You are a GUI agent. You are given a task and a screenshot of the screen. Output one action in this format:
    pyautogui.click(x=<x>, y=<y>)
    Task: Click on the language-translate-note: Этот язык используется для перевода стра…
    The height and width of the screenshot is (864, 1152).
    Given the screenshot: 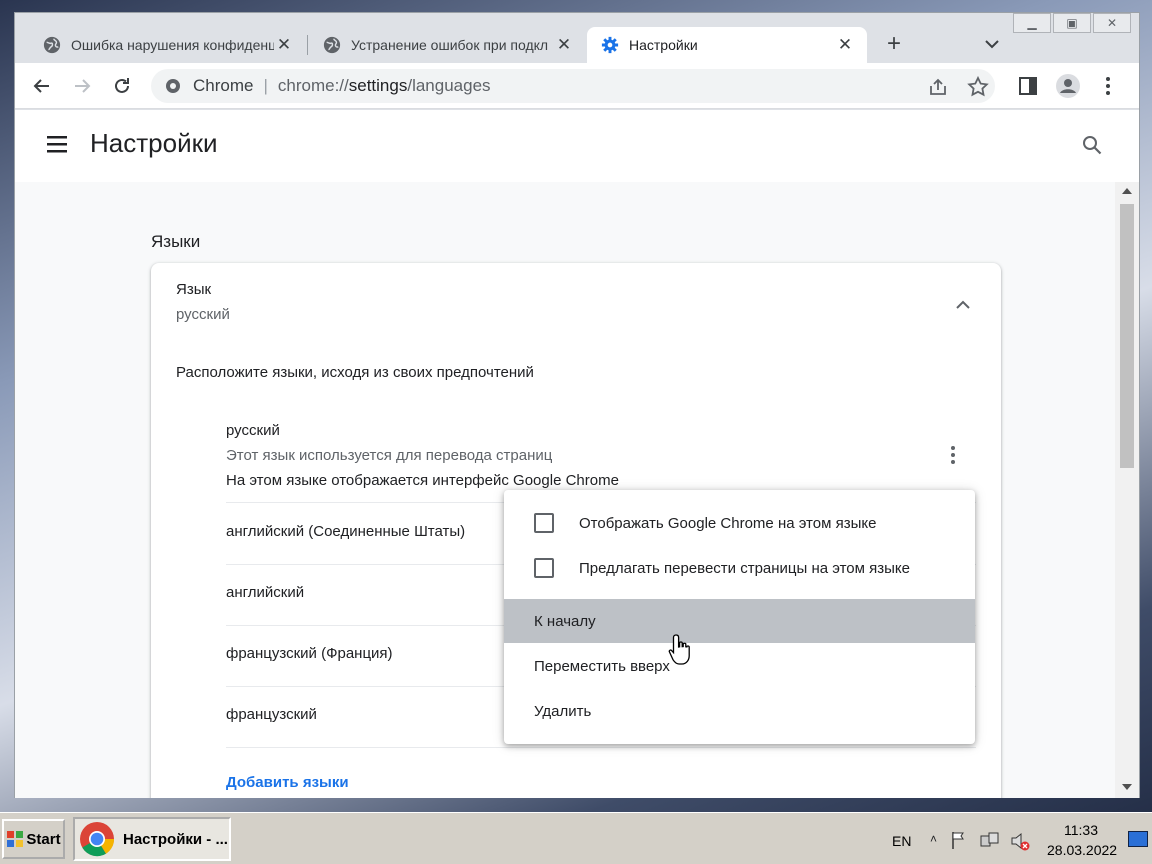 What is the action you would take?
    pyautogui.click(x=389, y=455)
    